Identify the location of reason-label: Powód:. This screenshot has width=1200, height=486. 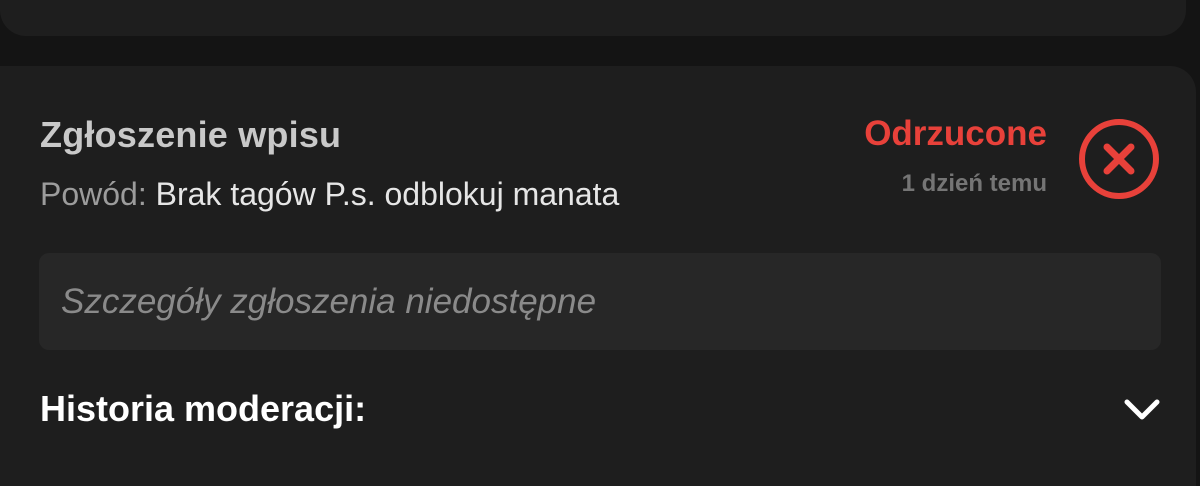
(98, 194).